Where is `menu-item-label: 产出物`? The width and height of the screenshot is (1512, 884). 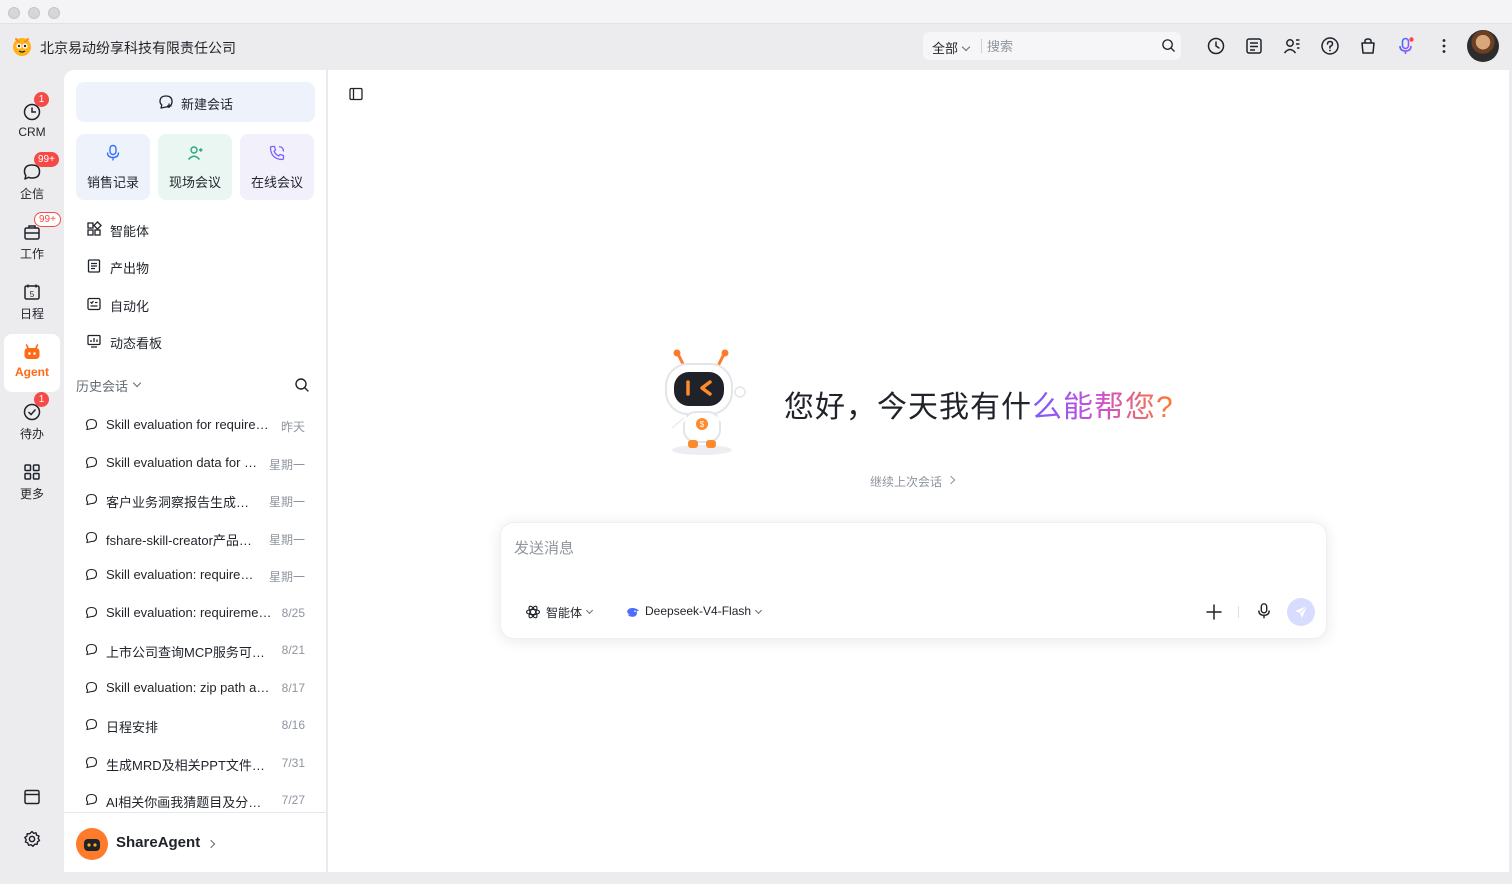 menu-item-label: 产出物 is located at coordinates (130, 268).